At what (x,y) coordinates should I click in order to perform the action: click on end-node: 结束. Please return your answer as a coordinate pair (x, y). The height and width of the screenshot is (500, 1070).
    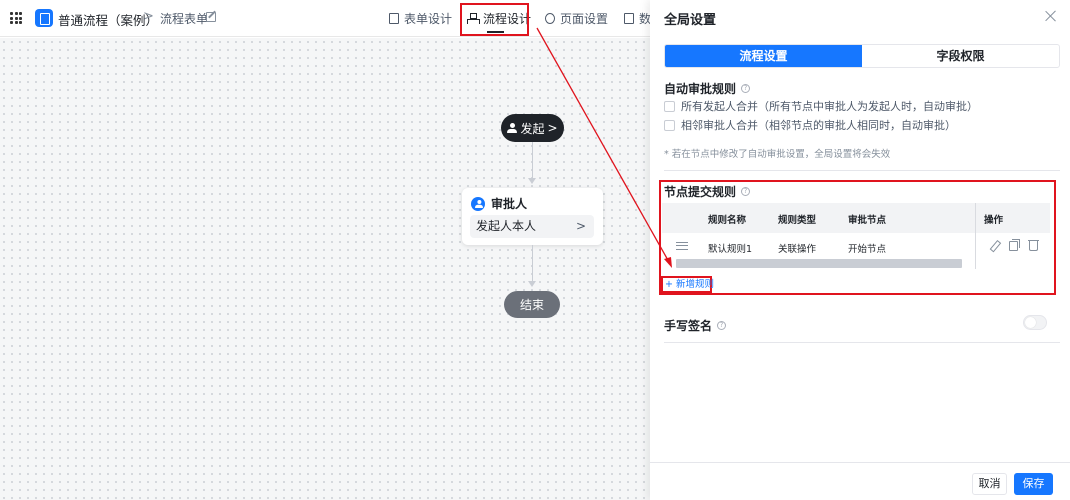
    Looking at the image, I should click on (532, 304).